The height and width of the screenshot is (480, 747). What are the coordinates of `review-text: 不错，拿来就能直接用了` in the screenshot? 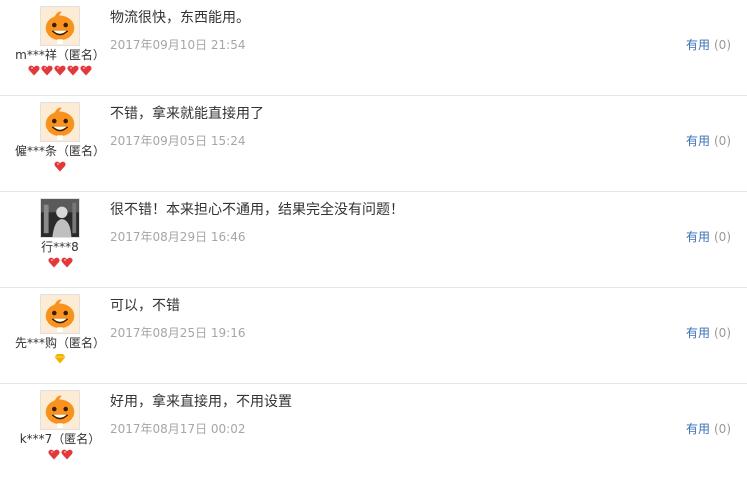 It's located at (187, 114).